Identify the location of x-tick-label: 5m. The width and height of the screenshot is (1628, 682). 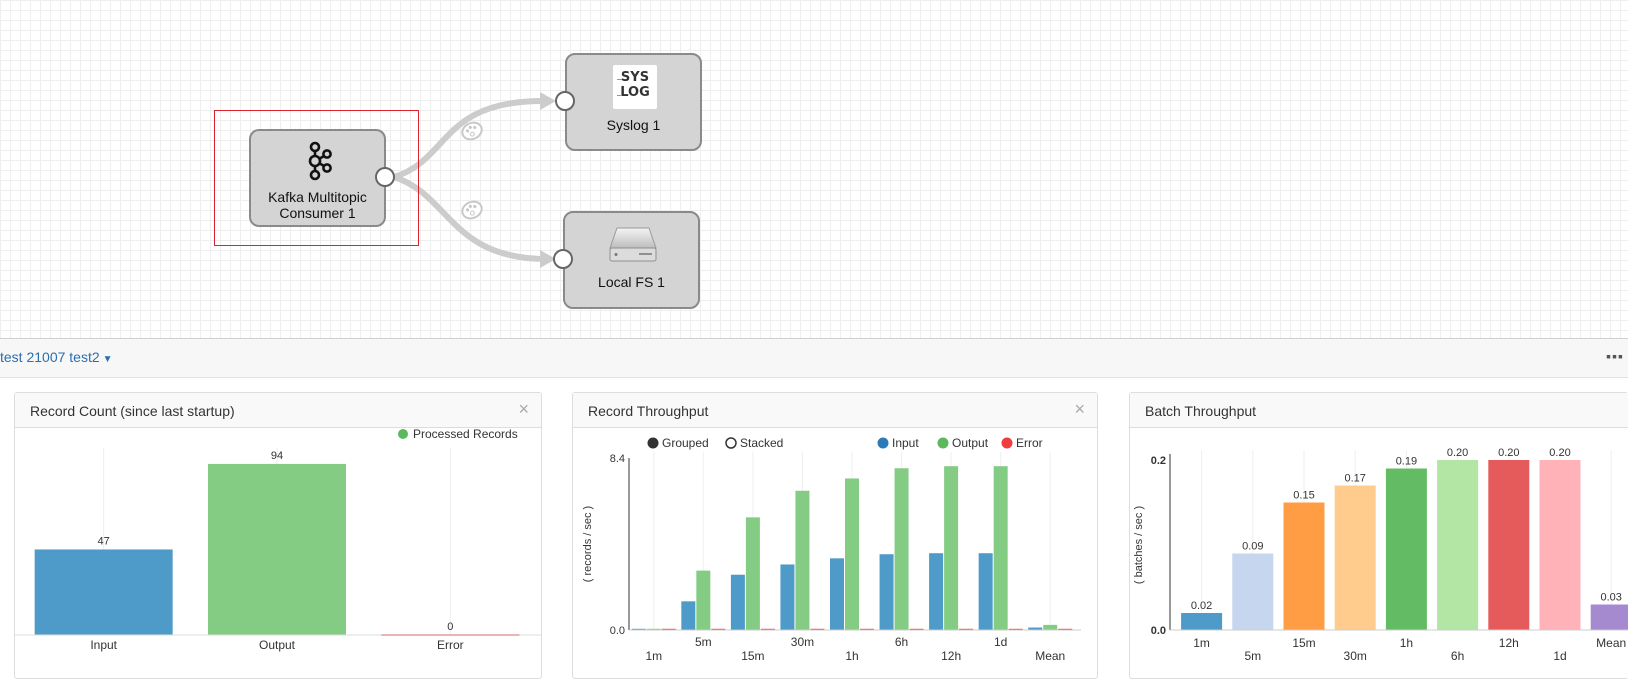
(703, 642).